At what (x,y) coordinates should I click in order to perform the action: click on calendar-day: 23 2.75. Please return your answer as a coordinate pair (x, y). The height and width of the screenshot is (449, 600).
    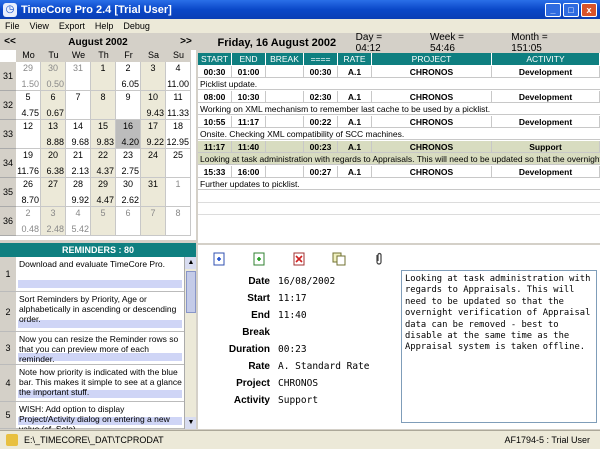
    Looking at the image, I should click on (128, 163).